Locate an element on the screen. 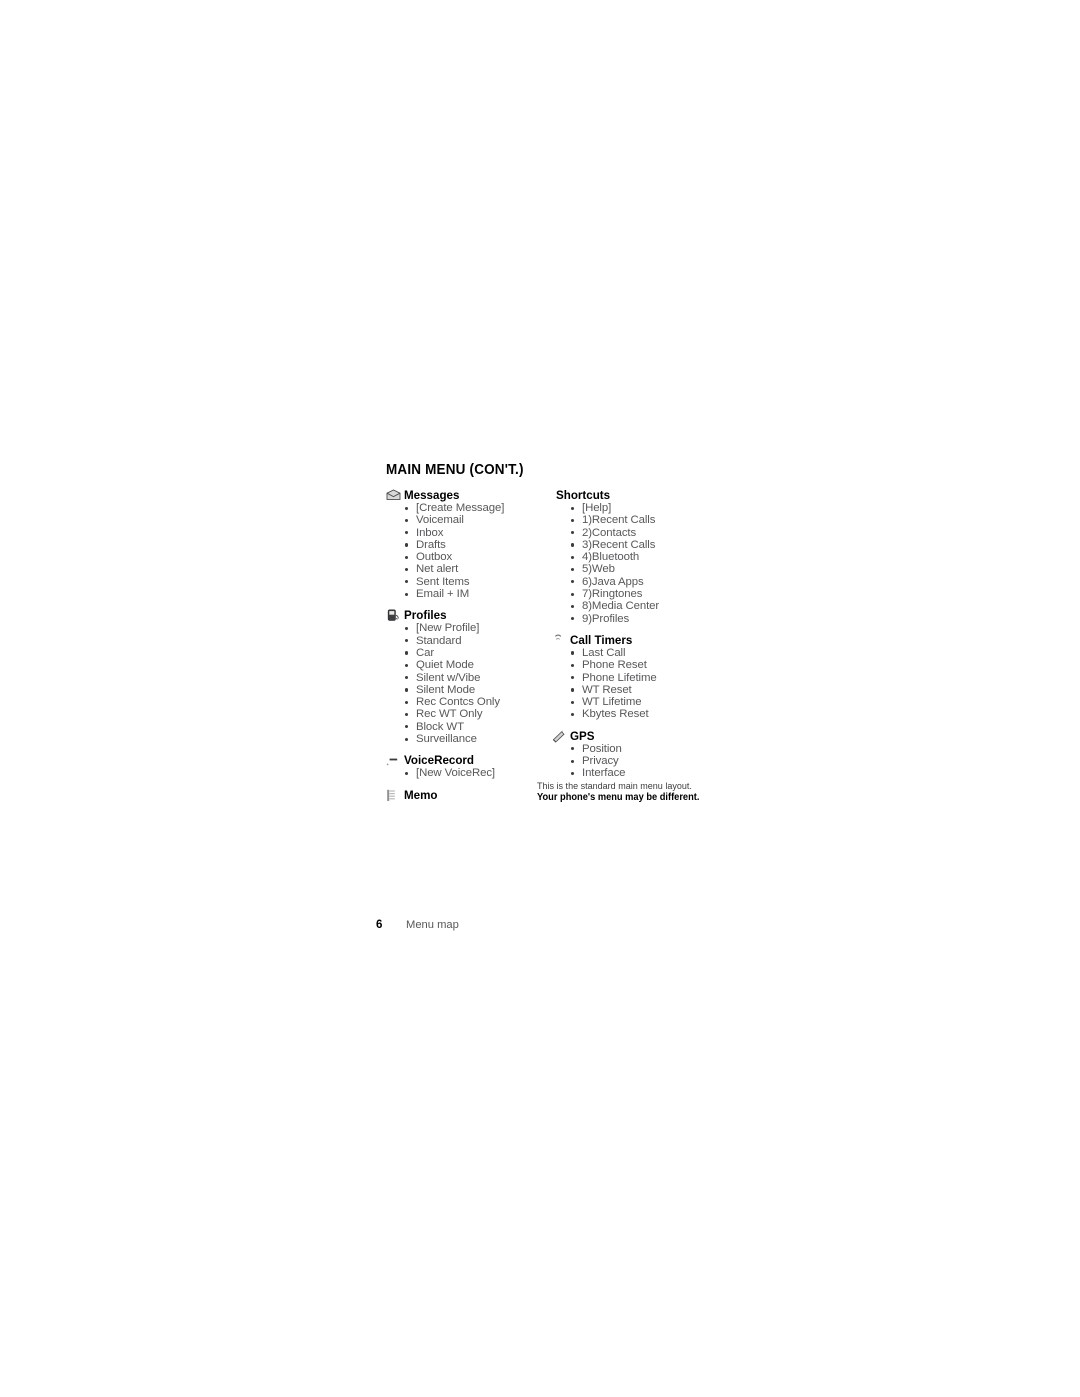 The image size is (1080, 1397). menu-item-label: Privacy is located at coordinates (600, 761).